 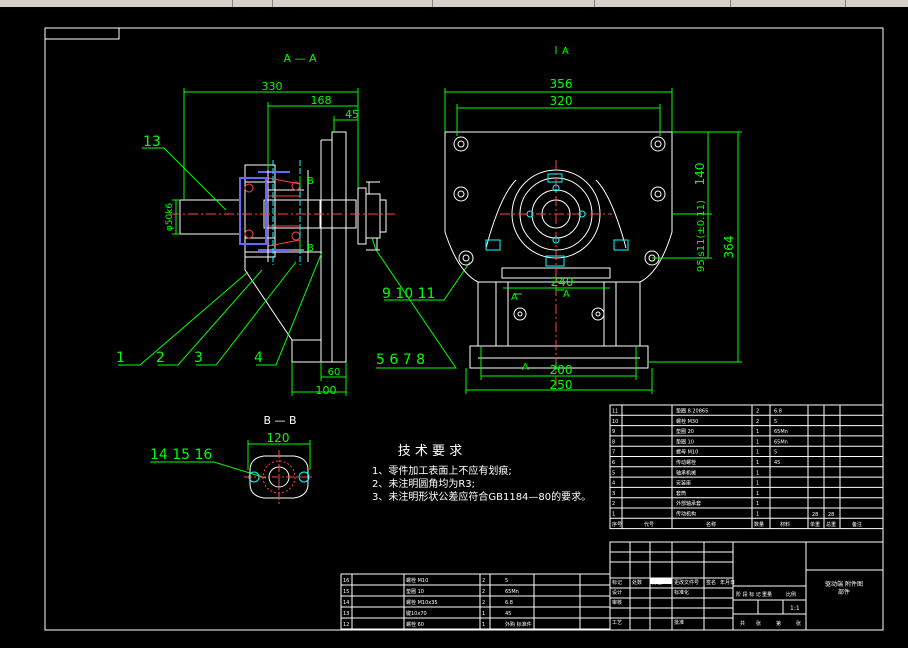 I want to click on parts-right-header: 总重, so click(x=831, y=524).